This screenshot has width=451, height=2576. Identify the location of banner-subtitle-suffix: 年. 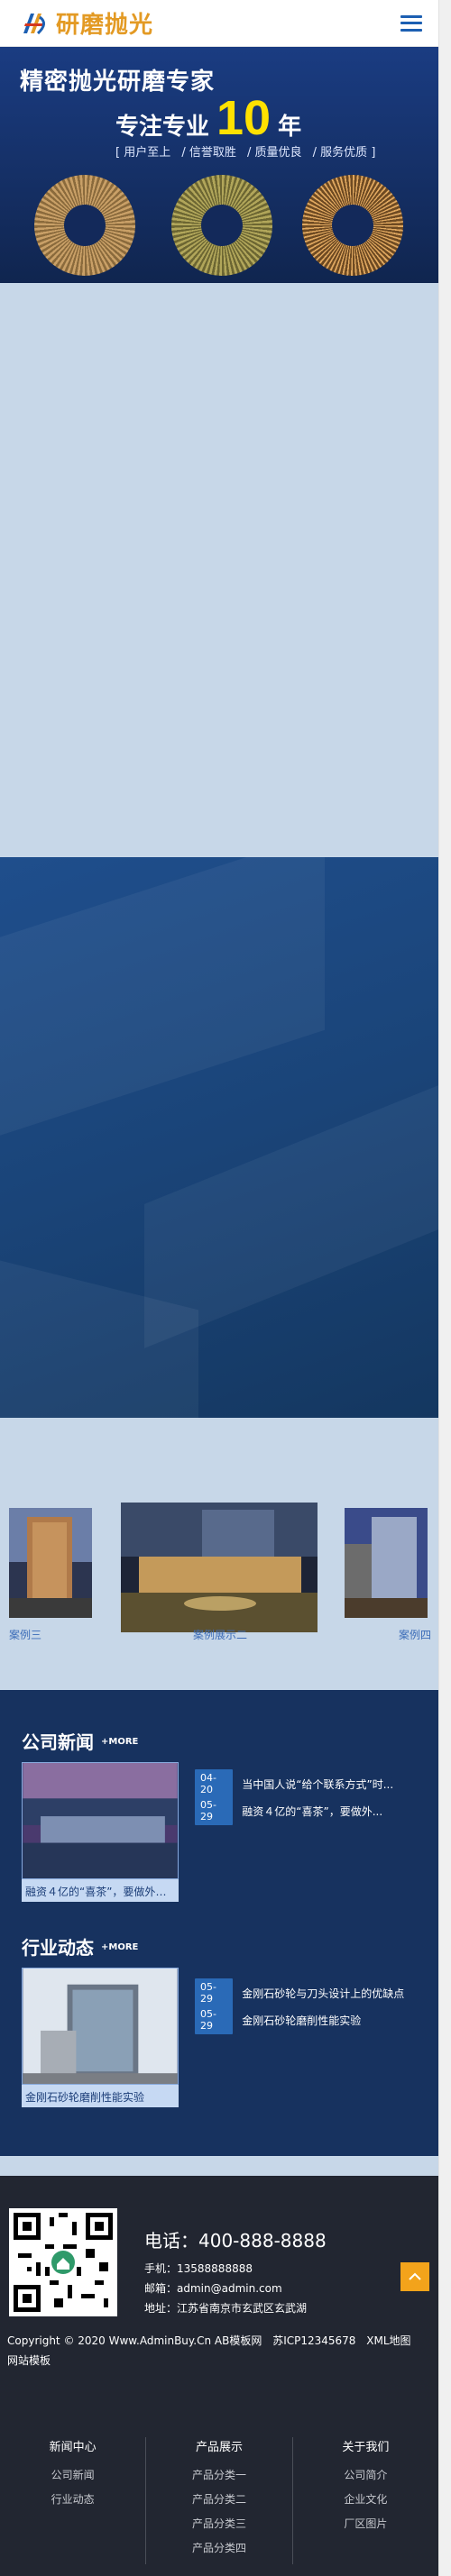
(290, 127).